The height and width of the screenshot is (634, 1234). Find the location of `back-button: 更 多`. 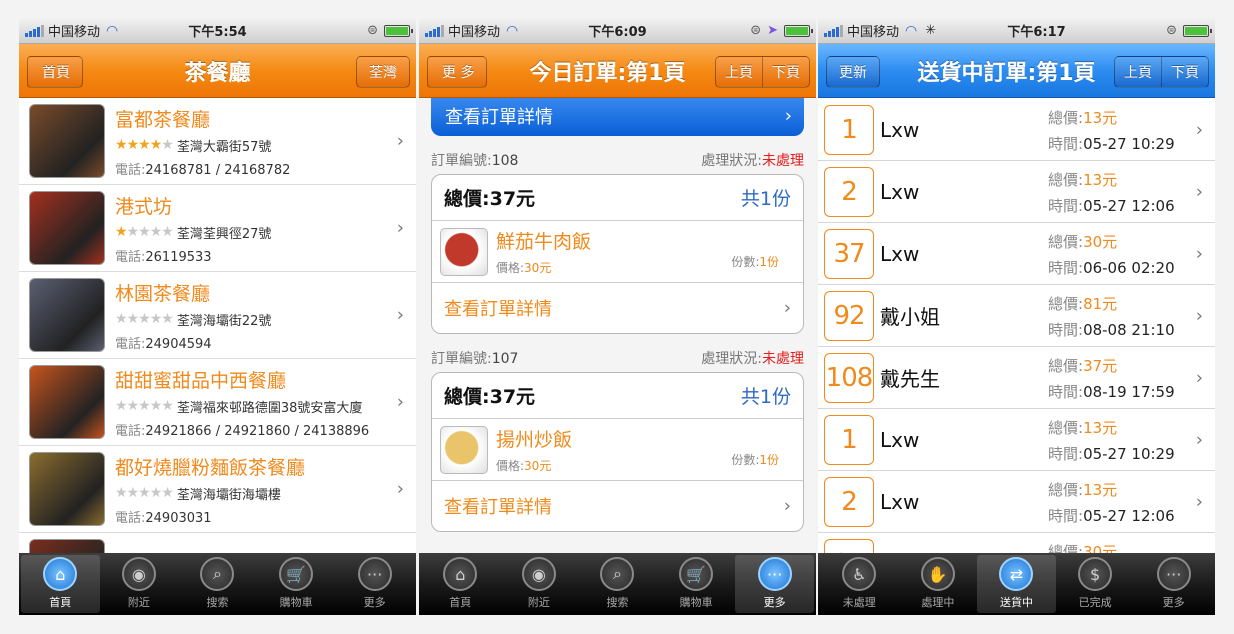

back-button: 更 多 is located at coordinates (457, 72).